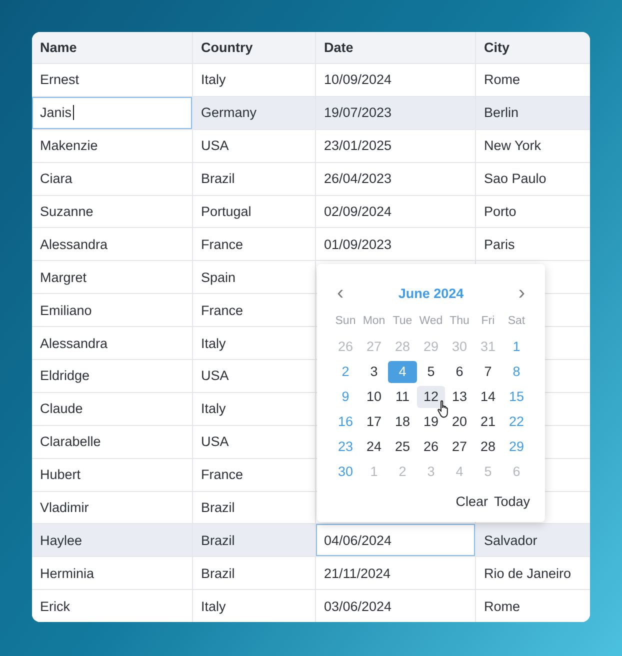  What do you see at coordinates (403, 321) in the screenshot?
I see `weekday-label: Tue` at bounding box center [403, 321].